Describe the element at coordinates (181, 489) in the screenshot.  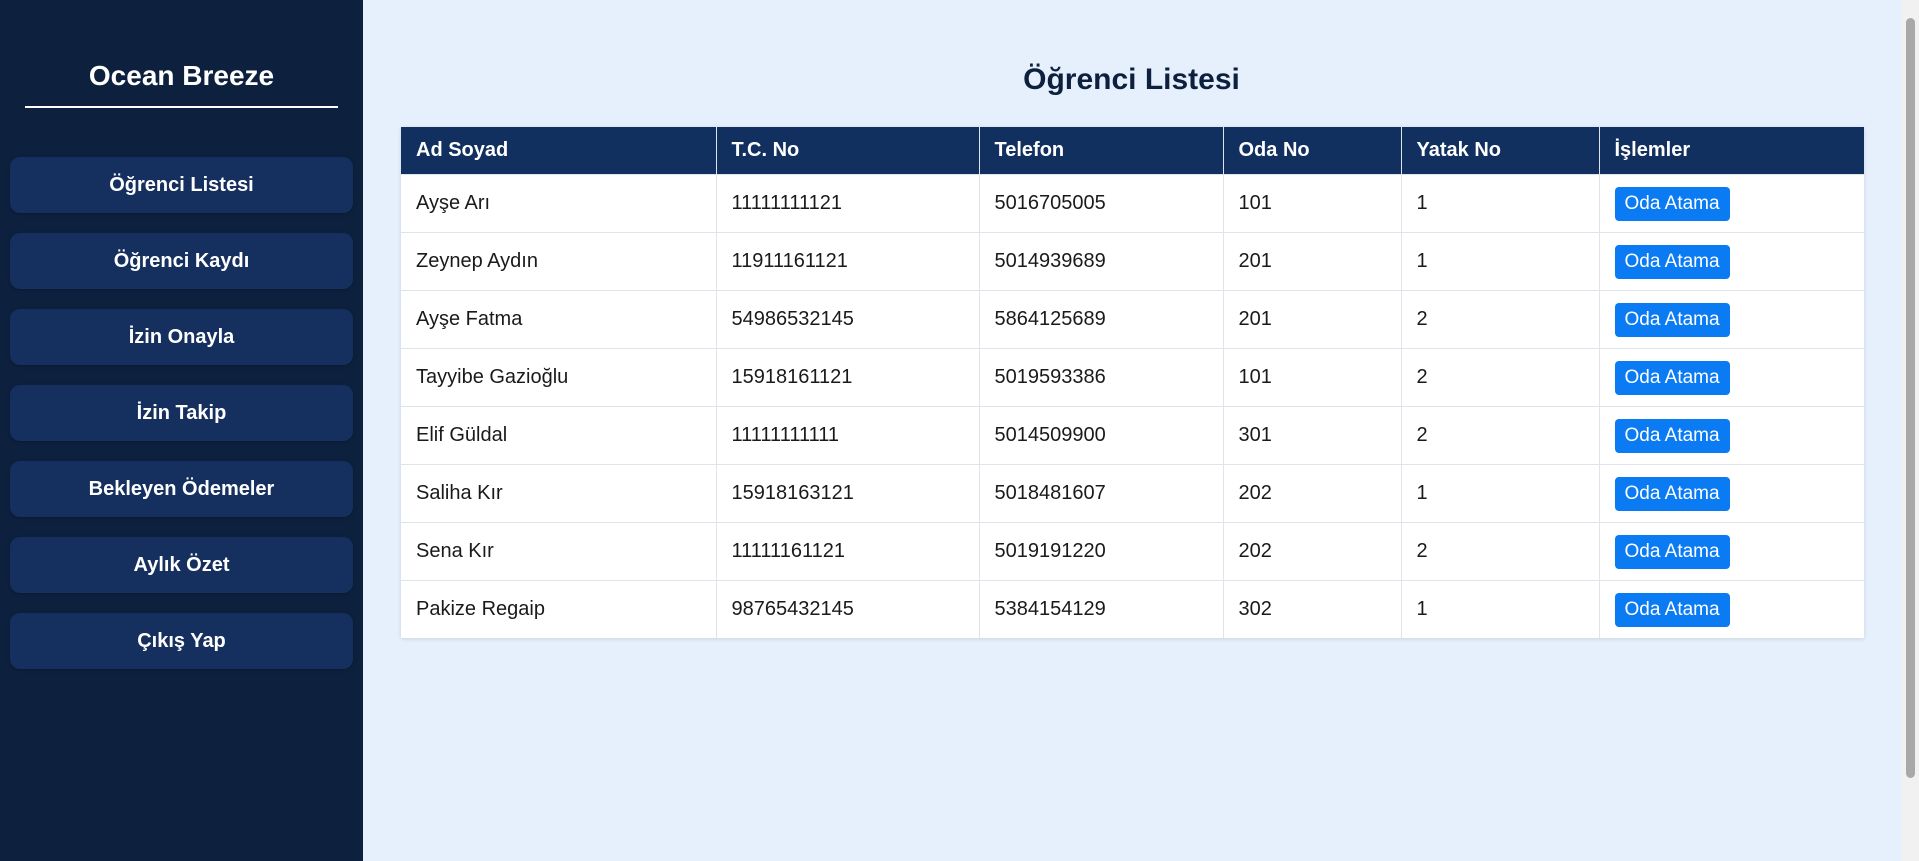
I see `sidebar-item-bekleyen-odemeler: Bekleyen Ödemeler` at that location.